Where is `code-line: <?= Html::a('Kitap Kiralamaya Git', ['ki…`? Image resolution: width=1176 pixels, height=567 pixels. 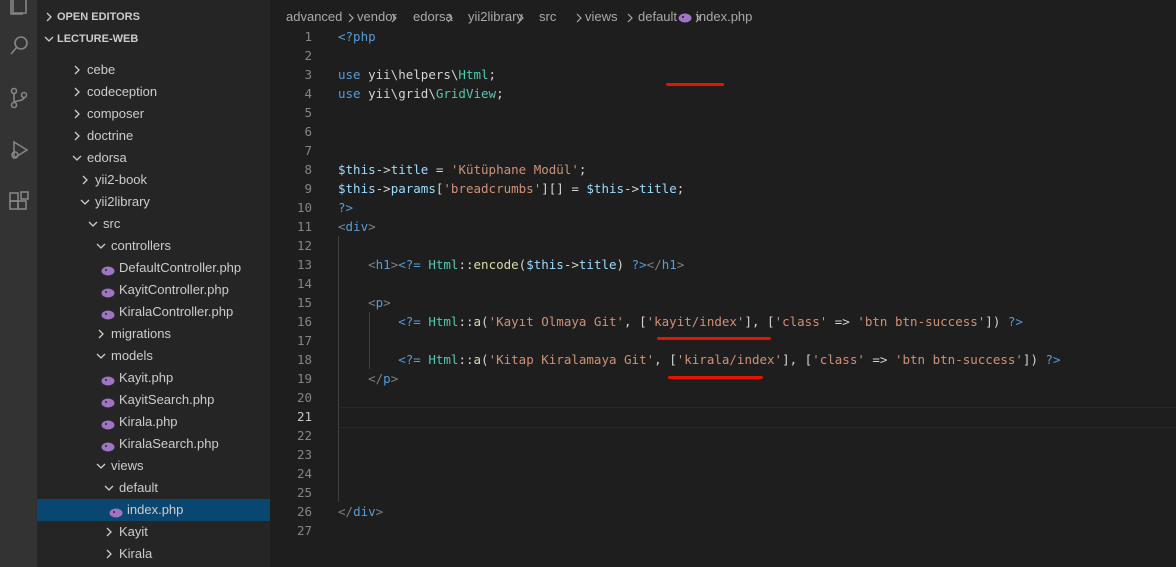
code-line: <?= Html::a('Kitap Kiralamaya Git', ['ki… is located at coordinates (699, 359).